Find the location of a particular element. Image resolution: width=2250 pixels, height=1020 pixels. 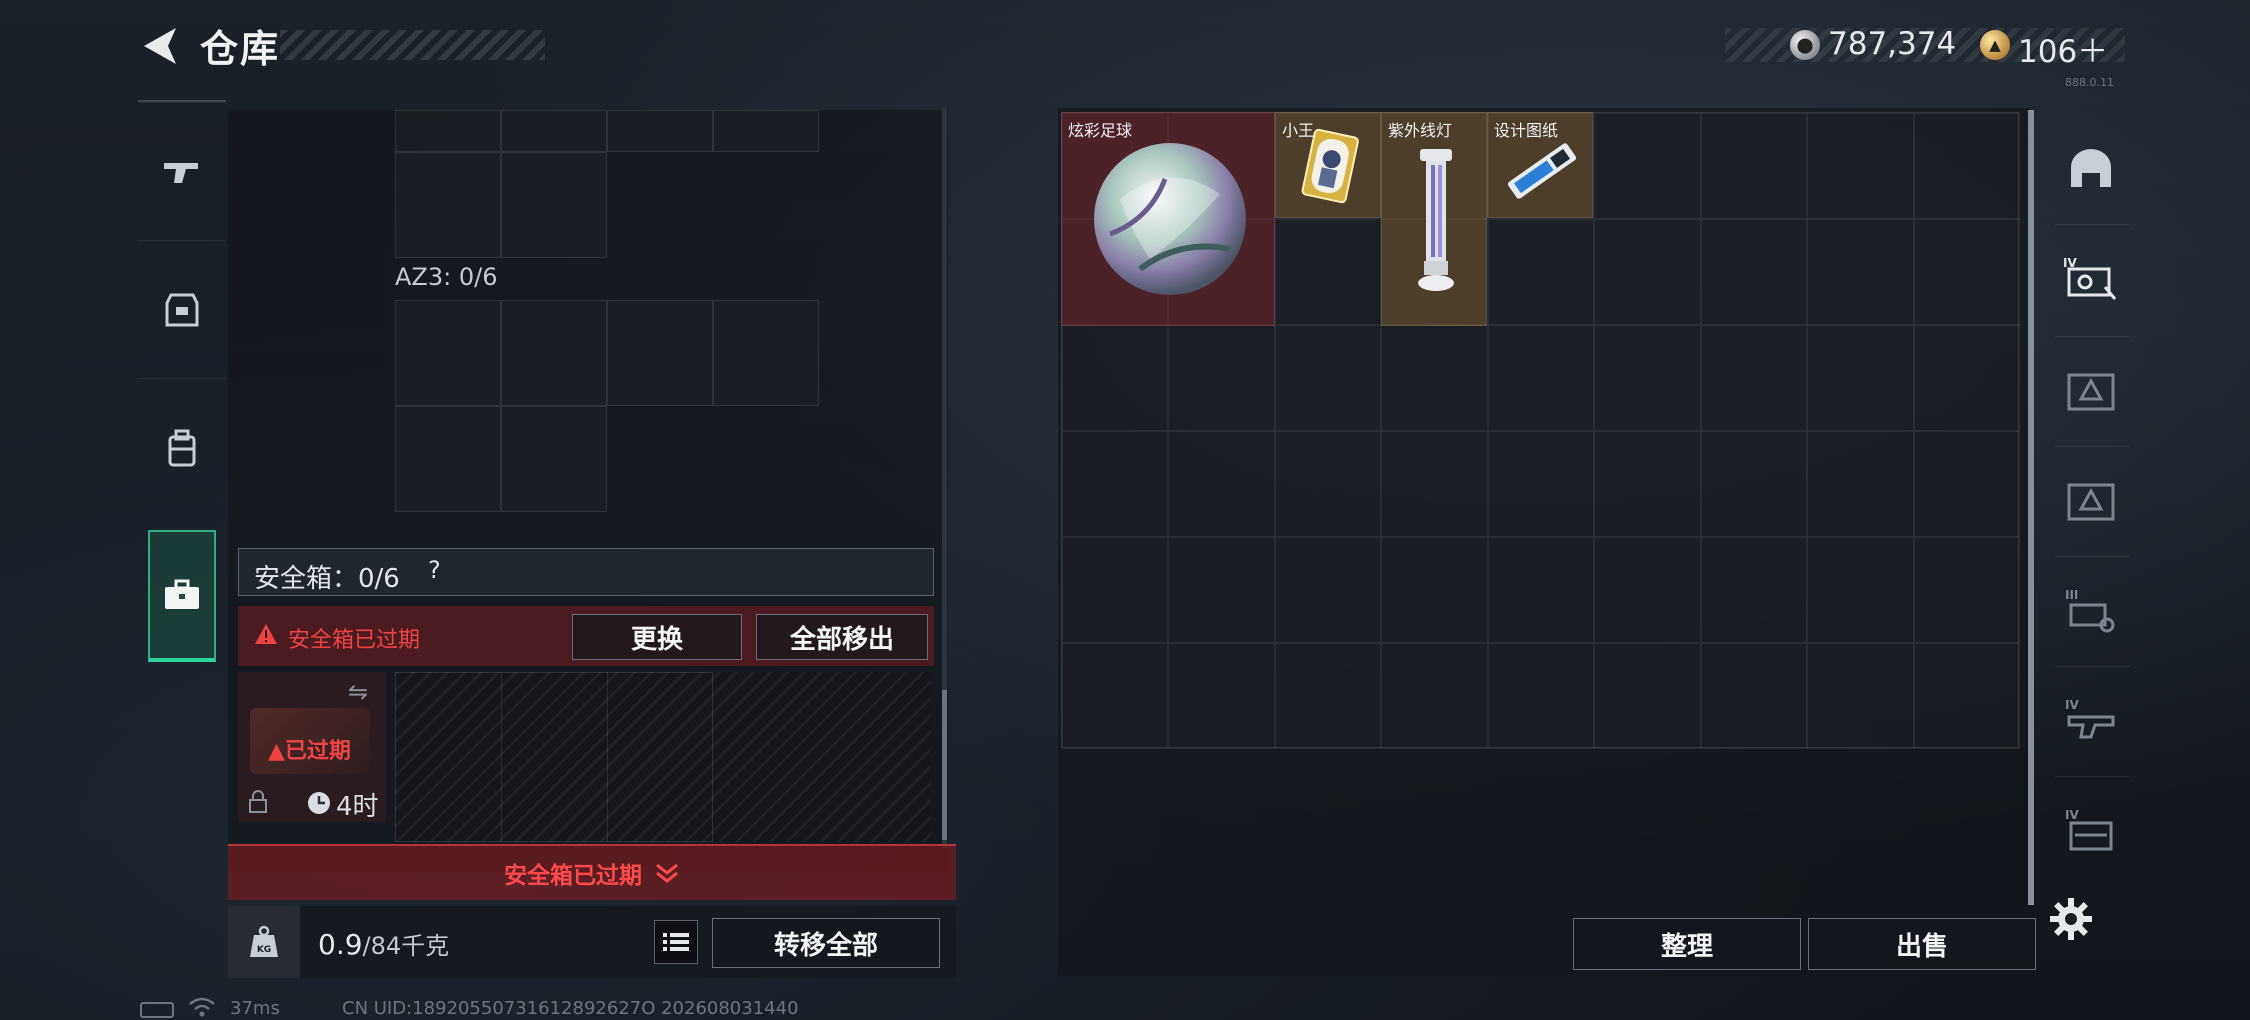

tab-armor is located at coordinates (182, 309).